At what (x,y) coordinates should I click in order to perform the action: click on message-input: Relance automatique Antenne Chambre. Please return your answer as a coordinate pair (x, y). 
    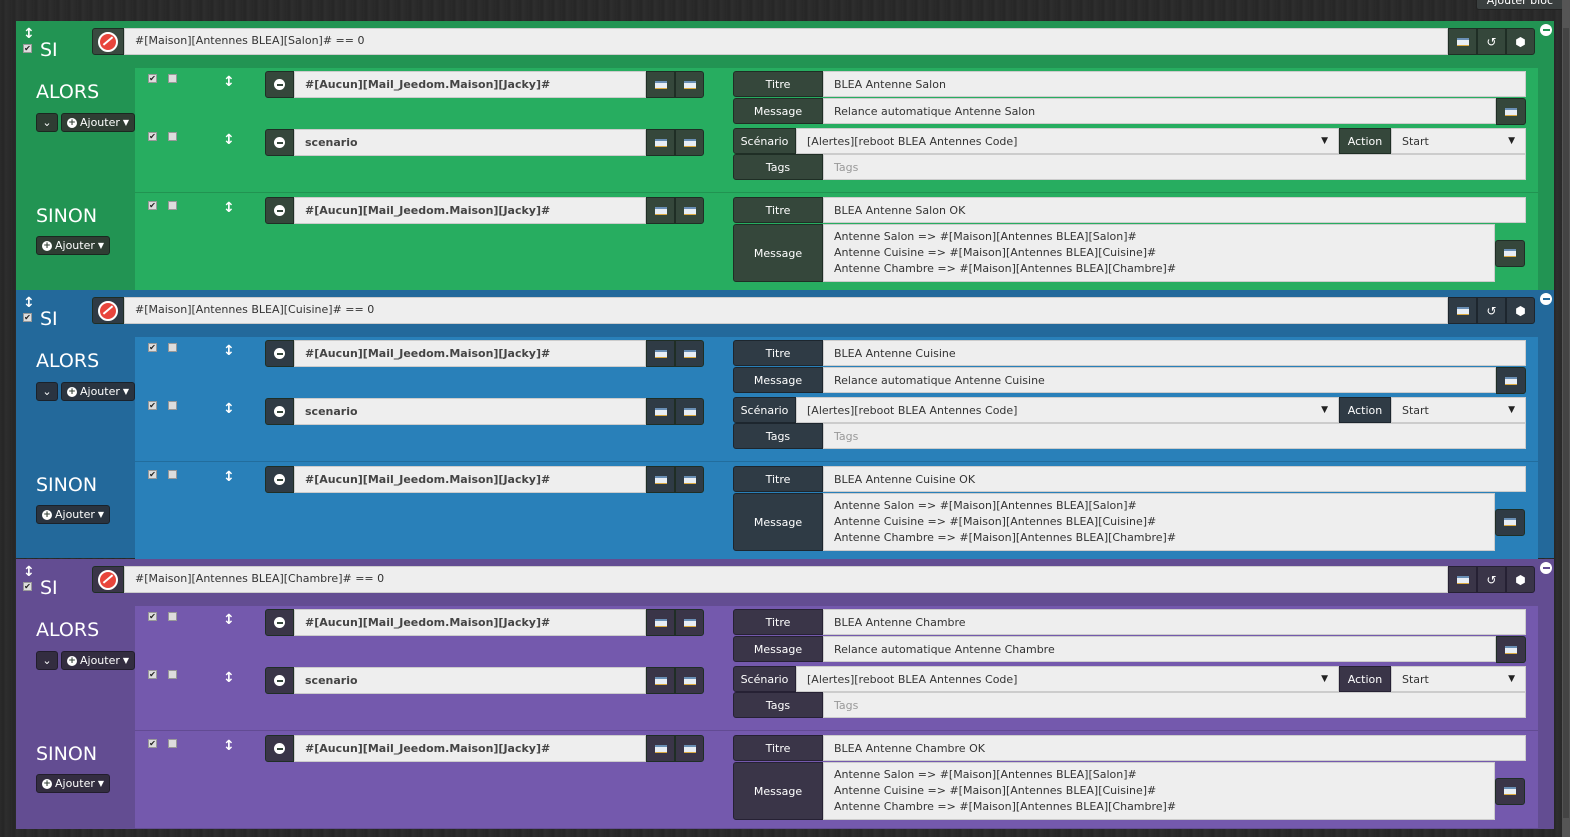
    Looking at the image, I should click on (1159, 649).